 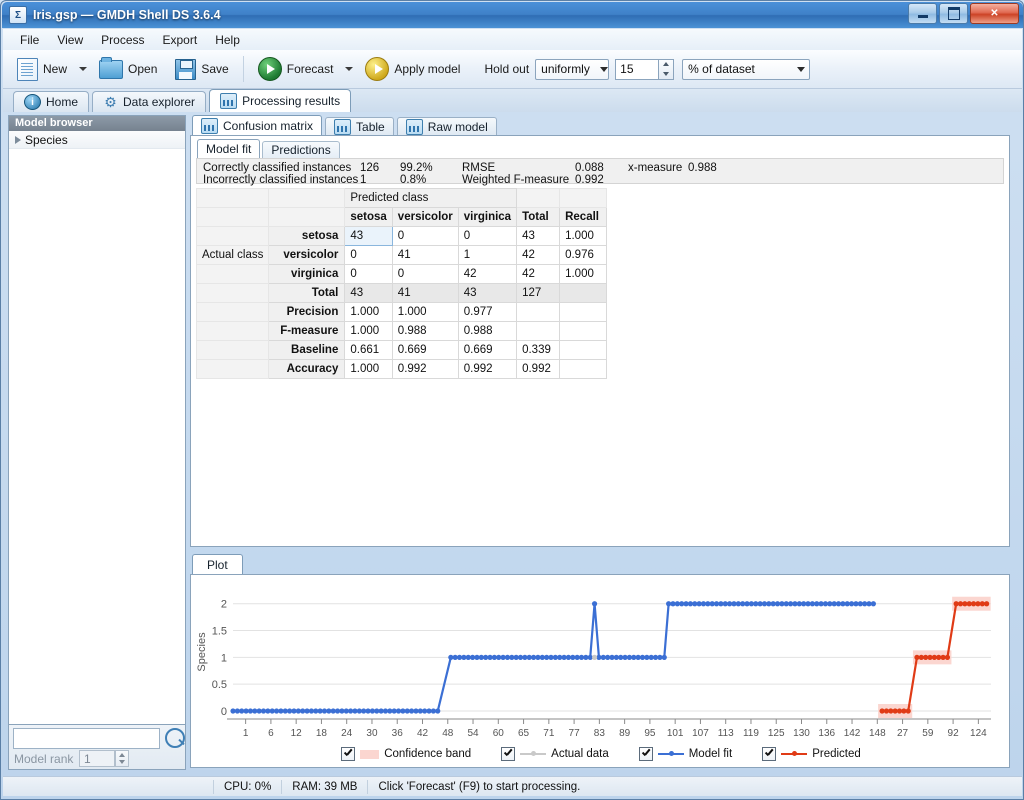 What do you see at coordinates (219, 632) in the screenshot?
I see `svg-text: 1.5` at bounding box center [219, 632].